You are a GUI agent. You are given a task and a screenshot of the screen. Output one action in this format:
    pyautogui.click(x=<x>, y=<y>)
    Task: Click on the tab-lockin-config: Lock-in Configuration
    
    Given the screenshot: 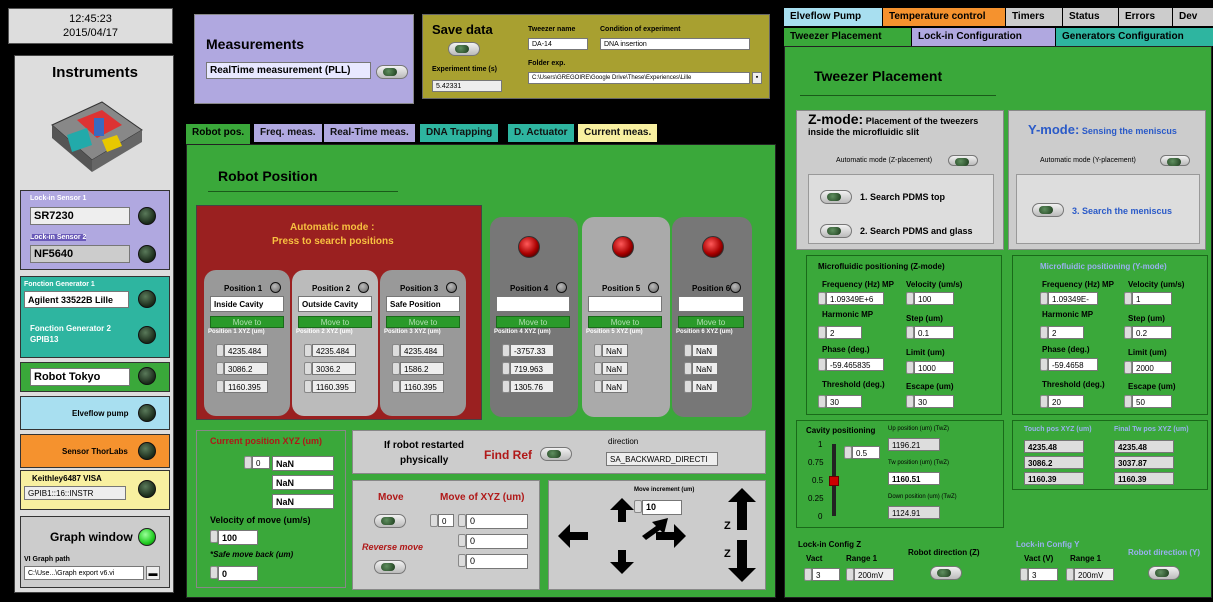 What is the action you would take?
    pyautogui.click(x=983, y=37)
    